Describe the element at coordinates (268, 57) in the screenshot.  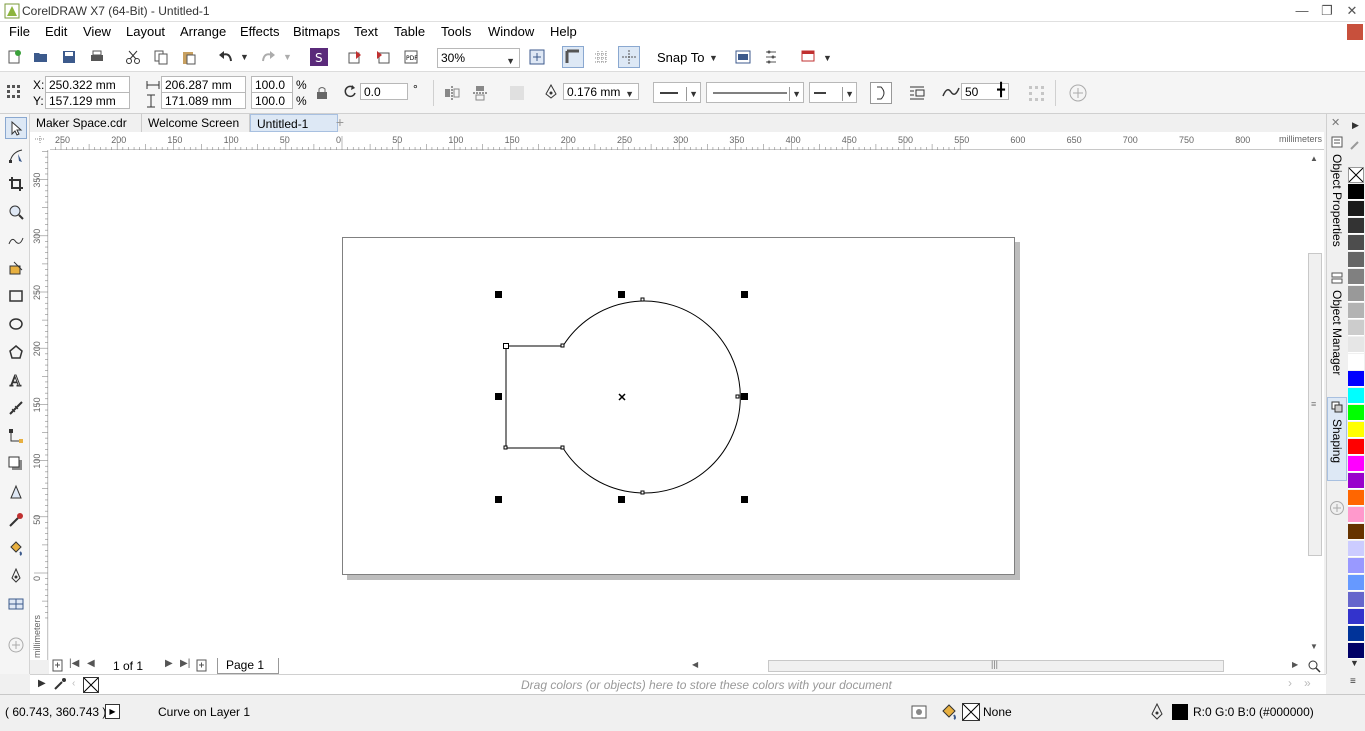
I see `redo-icon` at that location.